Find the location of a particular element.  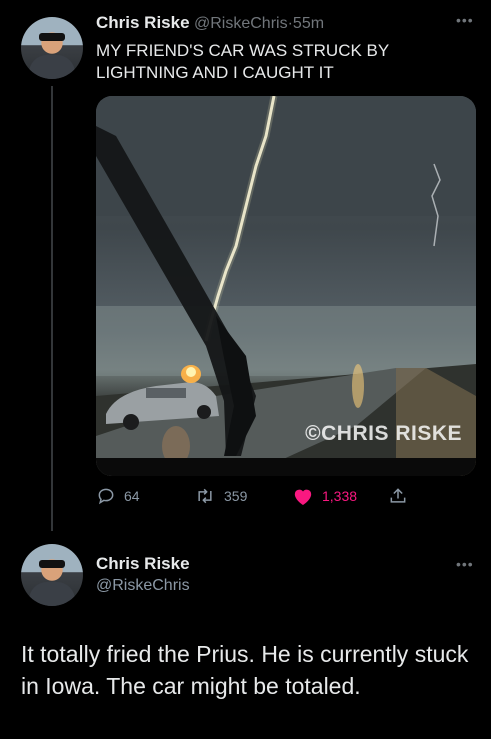

retweet-count: 359 is located at coordinates (236, 496).